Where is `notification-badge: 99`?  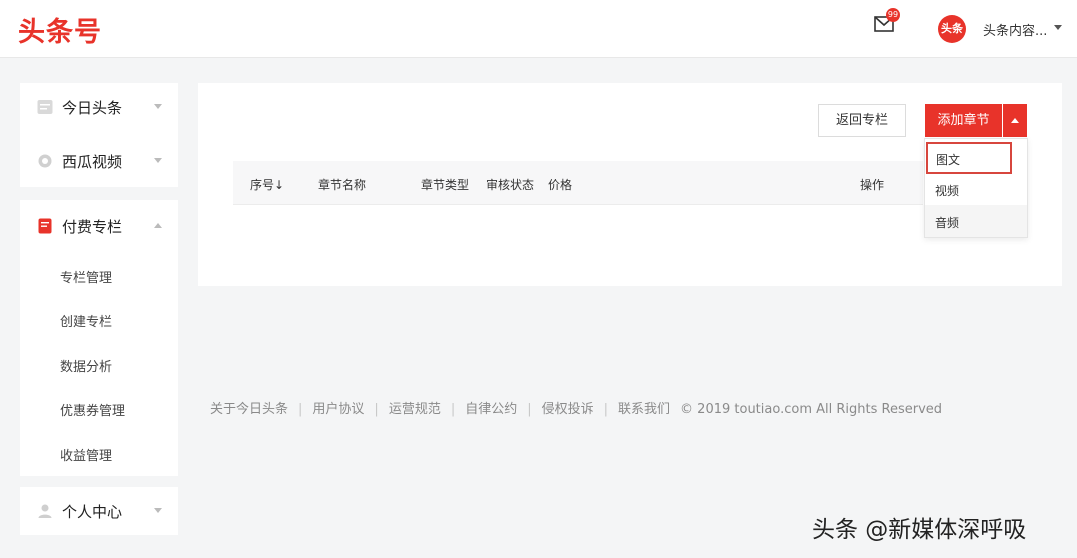
notification-badge: 99 is located at coordinates (893, 15).